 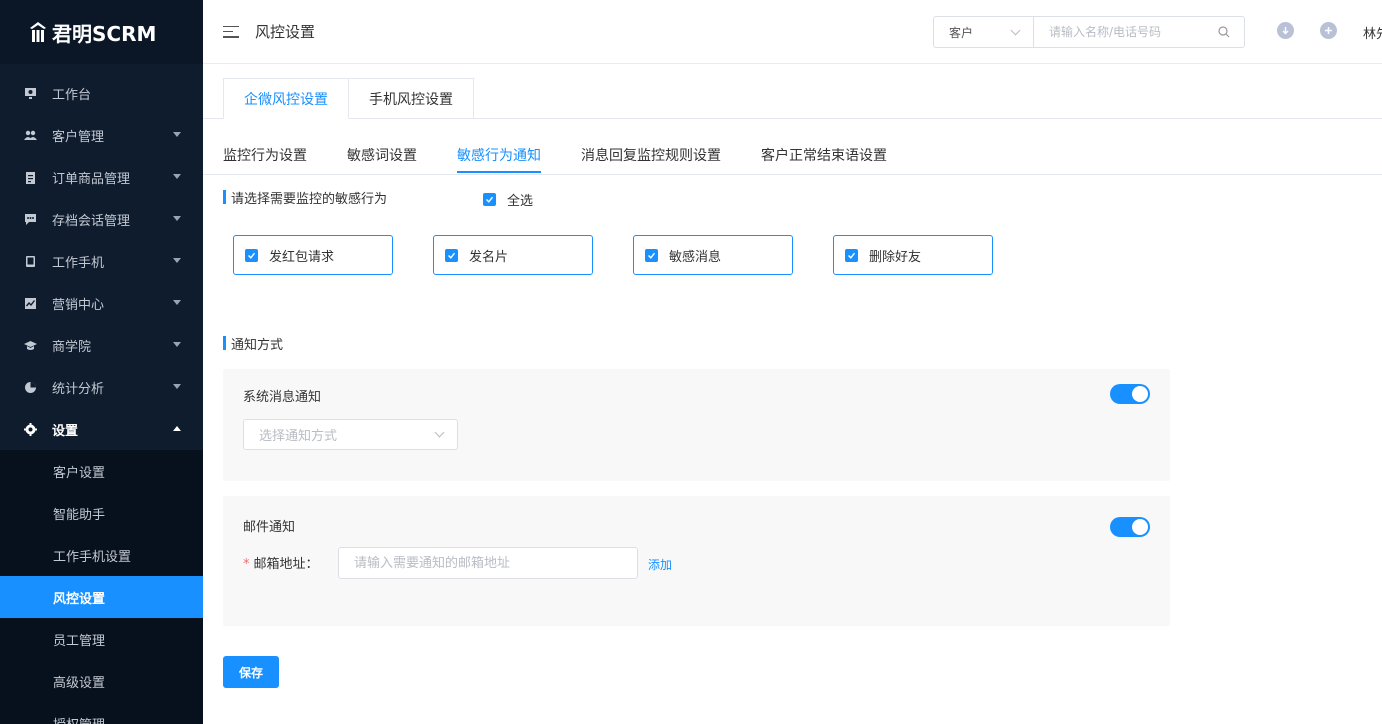 I want to click on sidebar-item-work-phone: 工作手机, so click(x=101, y=261).